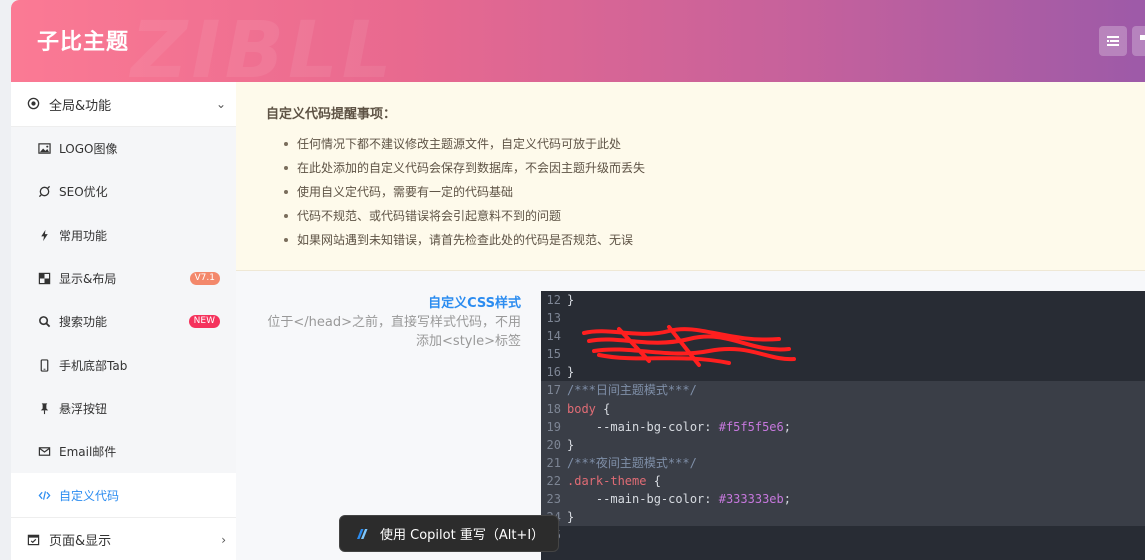 This screenshot has height=560, width=1145. I want to click on sidebar-item-common: 常用功能, so click(123, 235).